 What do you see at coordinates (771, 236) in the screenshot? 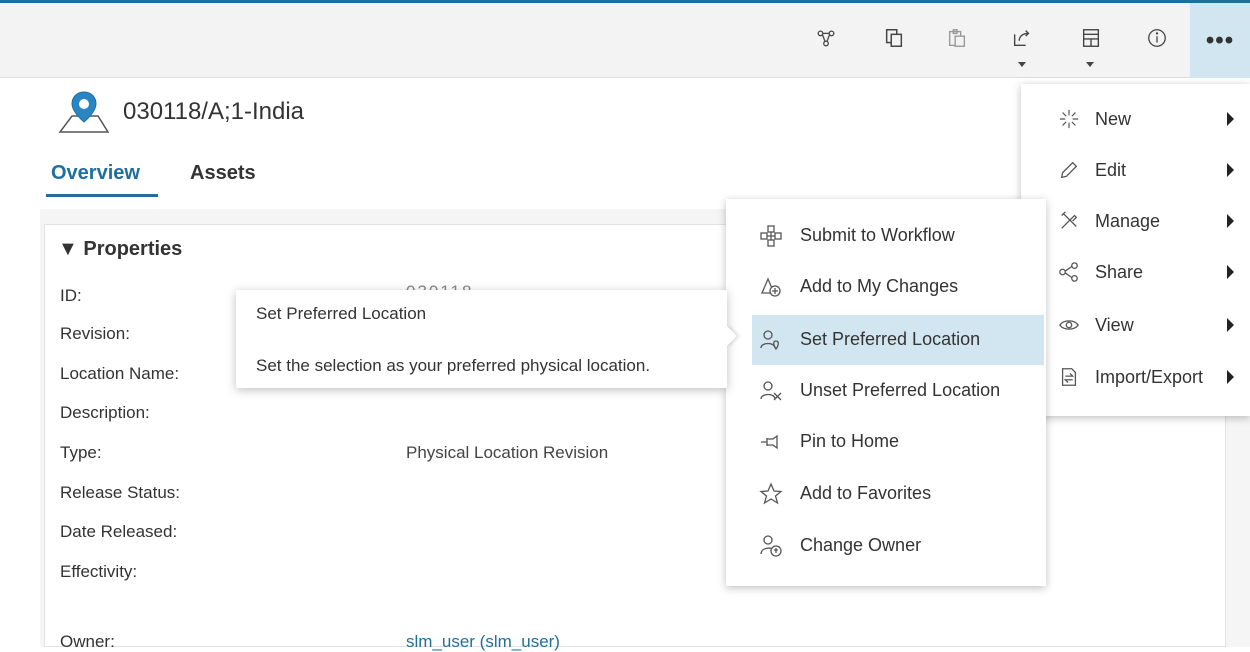
I see `workflow-icon` at bounding box center [771, 236].